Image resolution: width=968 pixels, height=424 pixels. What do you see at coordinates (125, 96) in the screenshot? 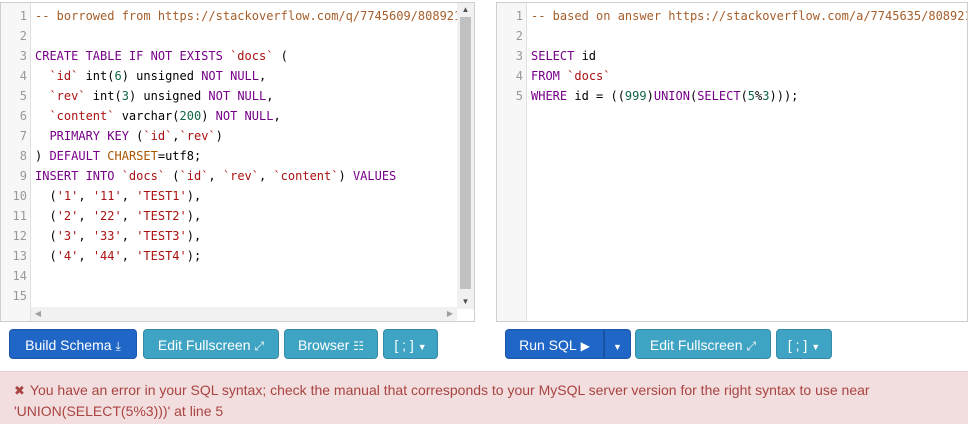
I see `code-token: 3` at bounding box center [125, 96].